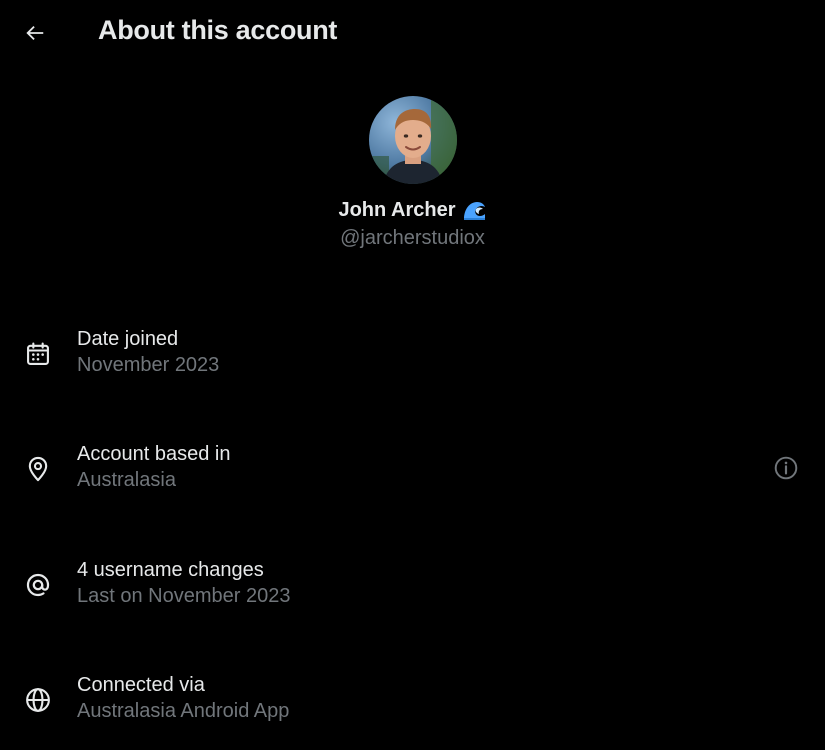 Image resolution: width=825 pixels, height=750 pixels. Describe the element at coordinates (218, 30) in the screenshot. I see `page-title: About this account` at that location.